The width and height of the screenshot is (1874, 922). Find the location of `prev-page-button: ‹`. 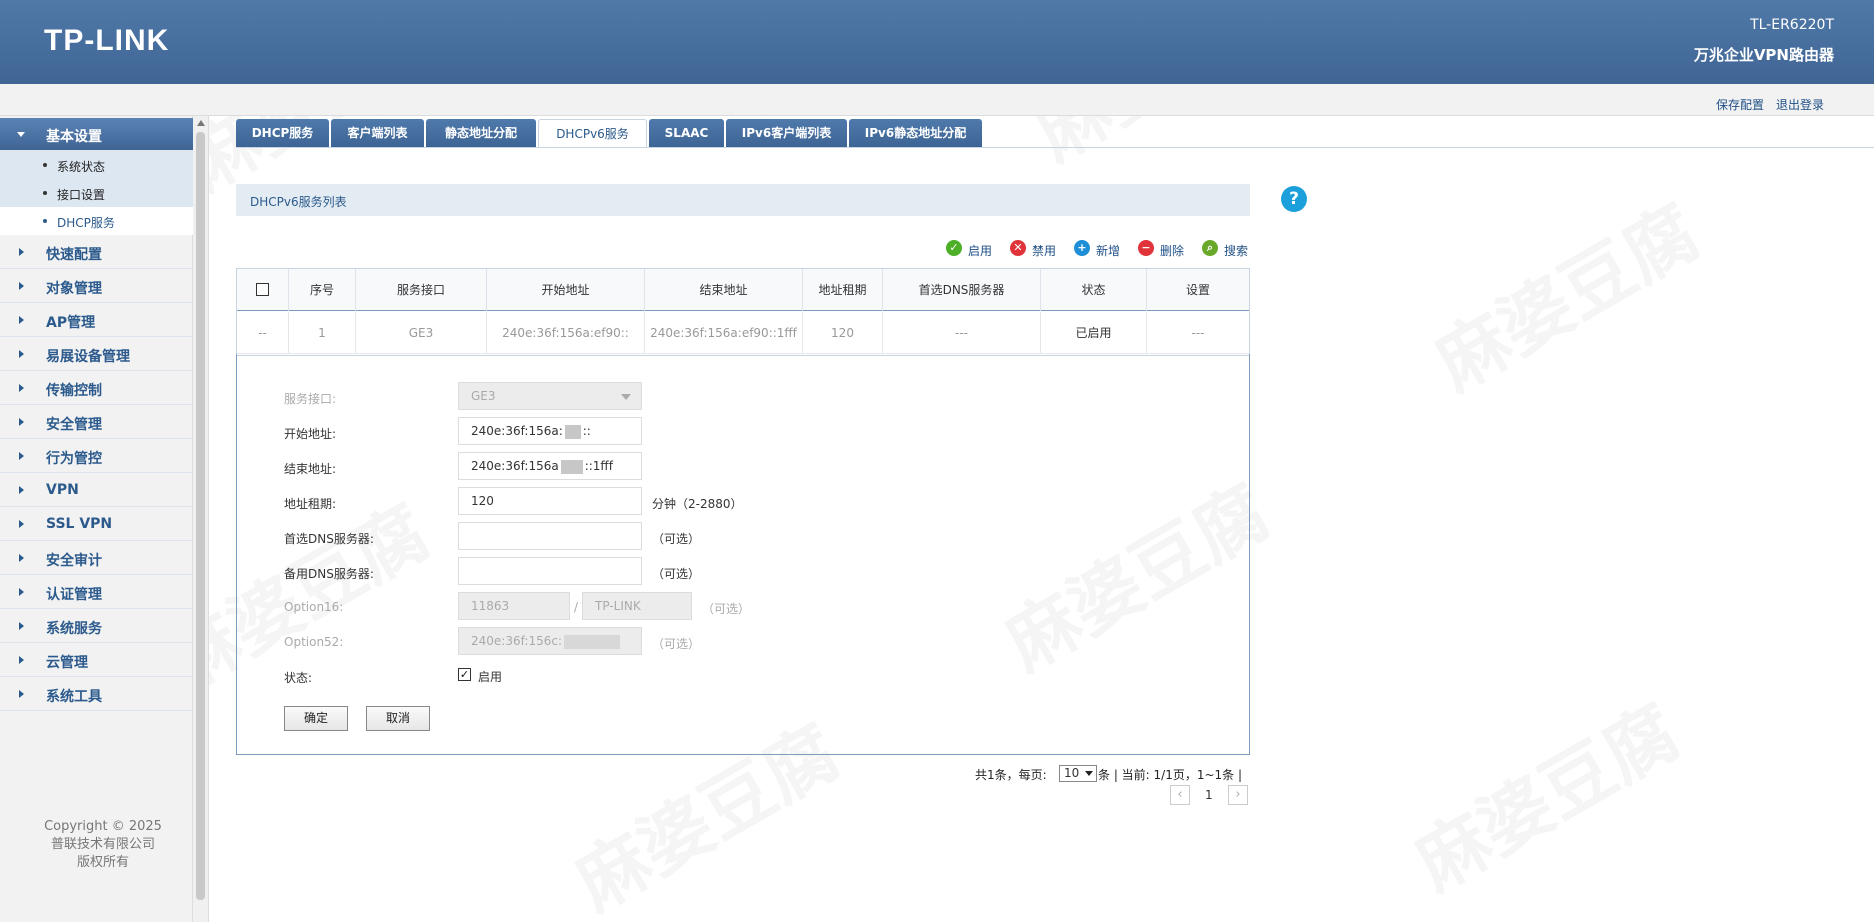

prev-page-button: ‹ is located at coordinates (1180, 795).